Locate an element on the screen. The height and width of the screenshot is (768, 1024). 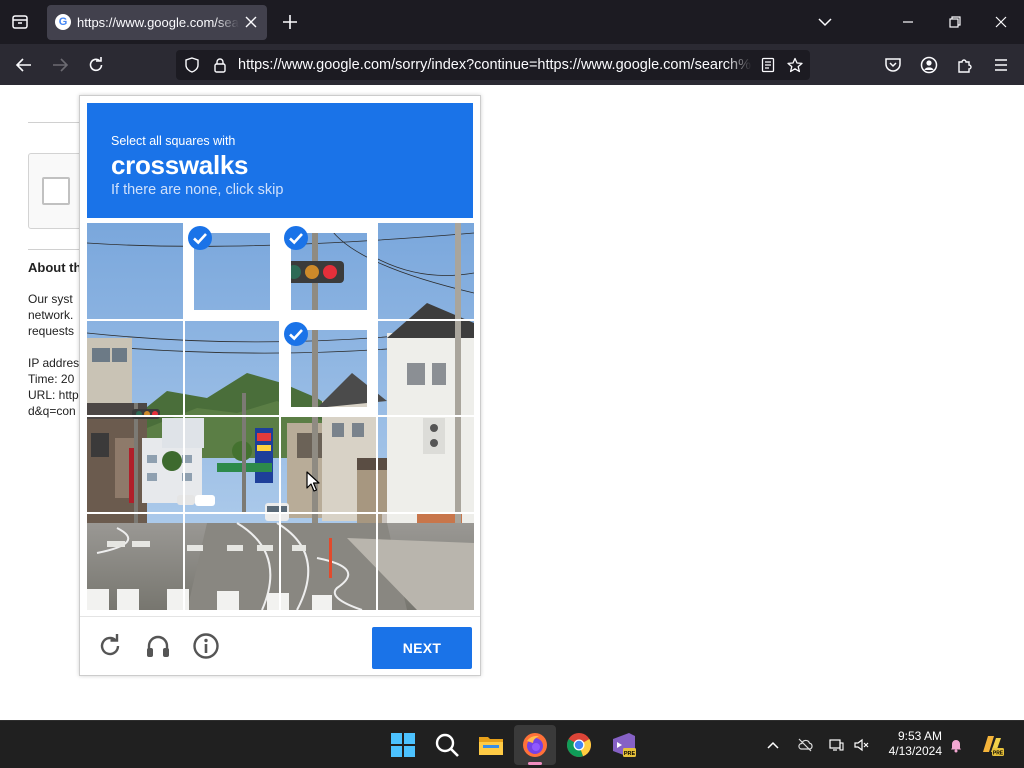
info-line: IP addres is located at coordinates (54, 363).